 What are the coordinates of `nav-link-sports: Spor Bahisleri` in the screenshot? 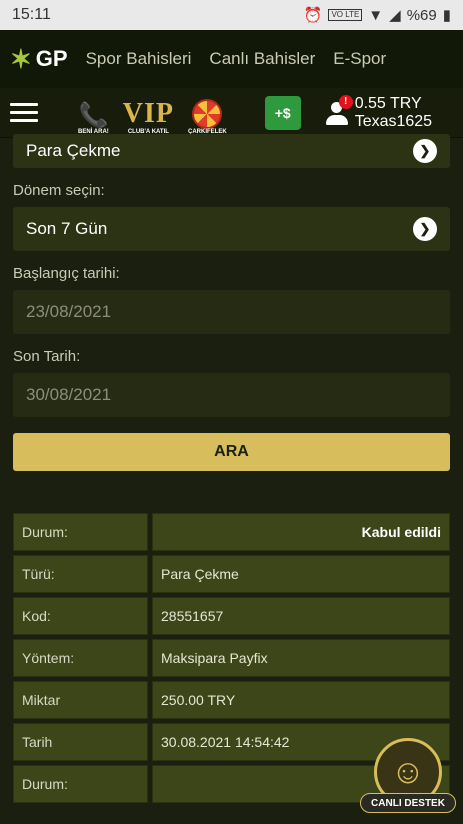 It's located at (139, 59).